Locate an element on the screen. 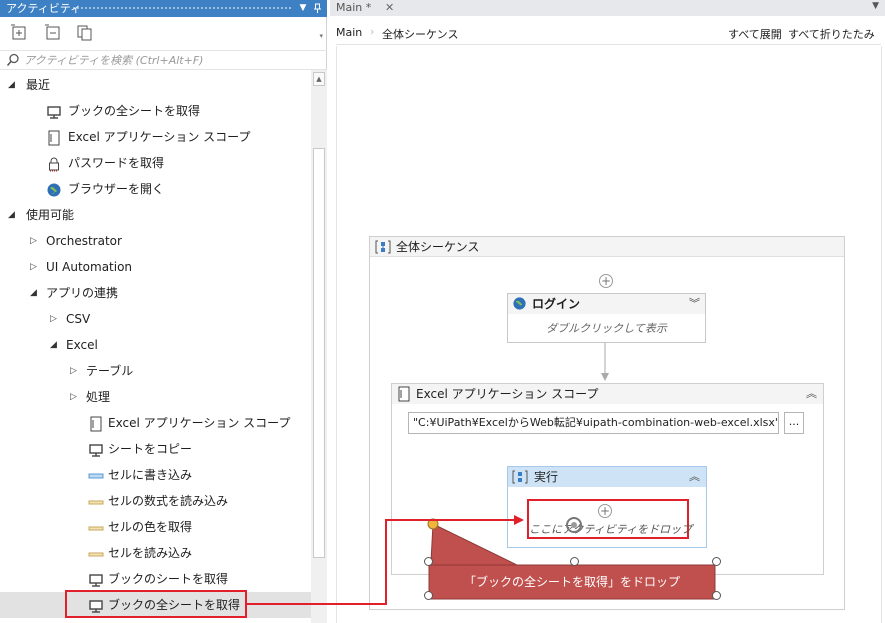  annotation-overlay is located at coordinates (294, 566).